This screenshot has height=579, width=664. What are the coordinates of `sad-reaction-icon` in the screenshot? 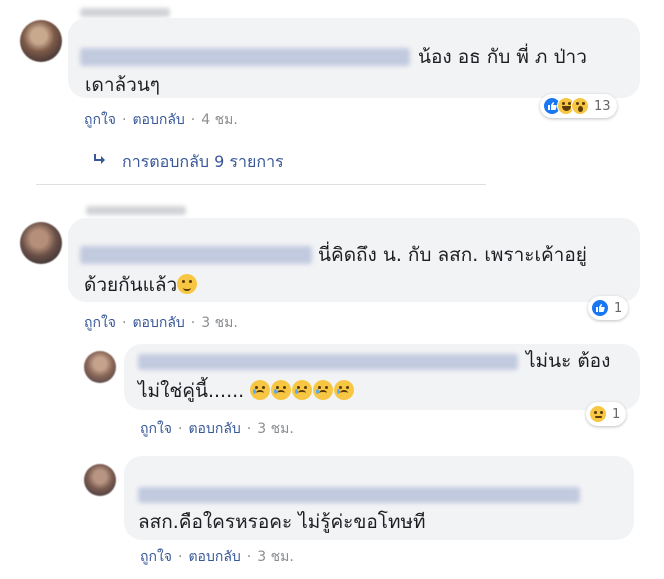 It's located at (598, 414).